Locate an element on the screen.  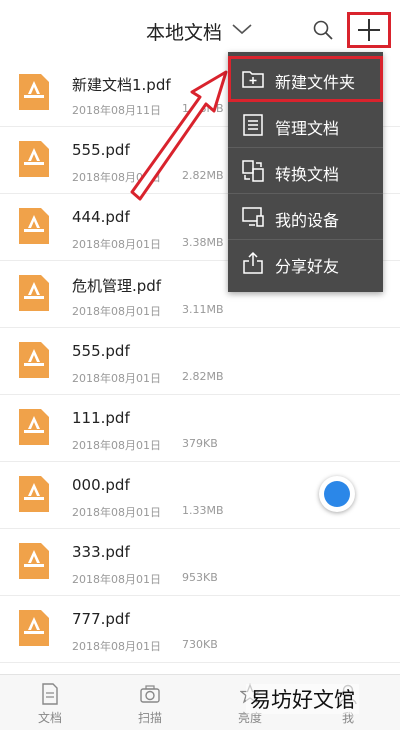
new-folder-icon is located at coordinates (253, 79).